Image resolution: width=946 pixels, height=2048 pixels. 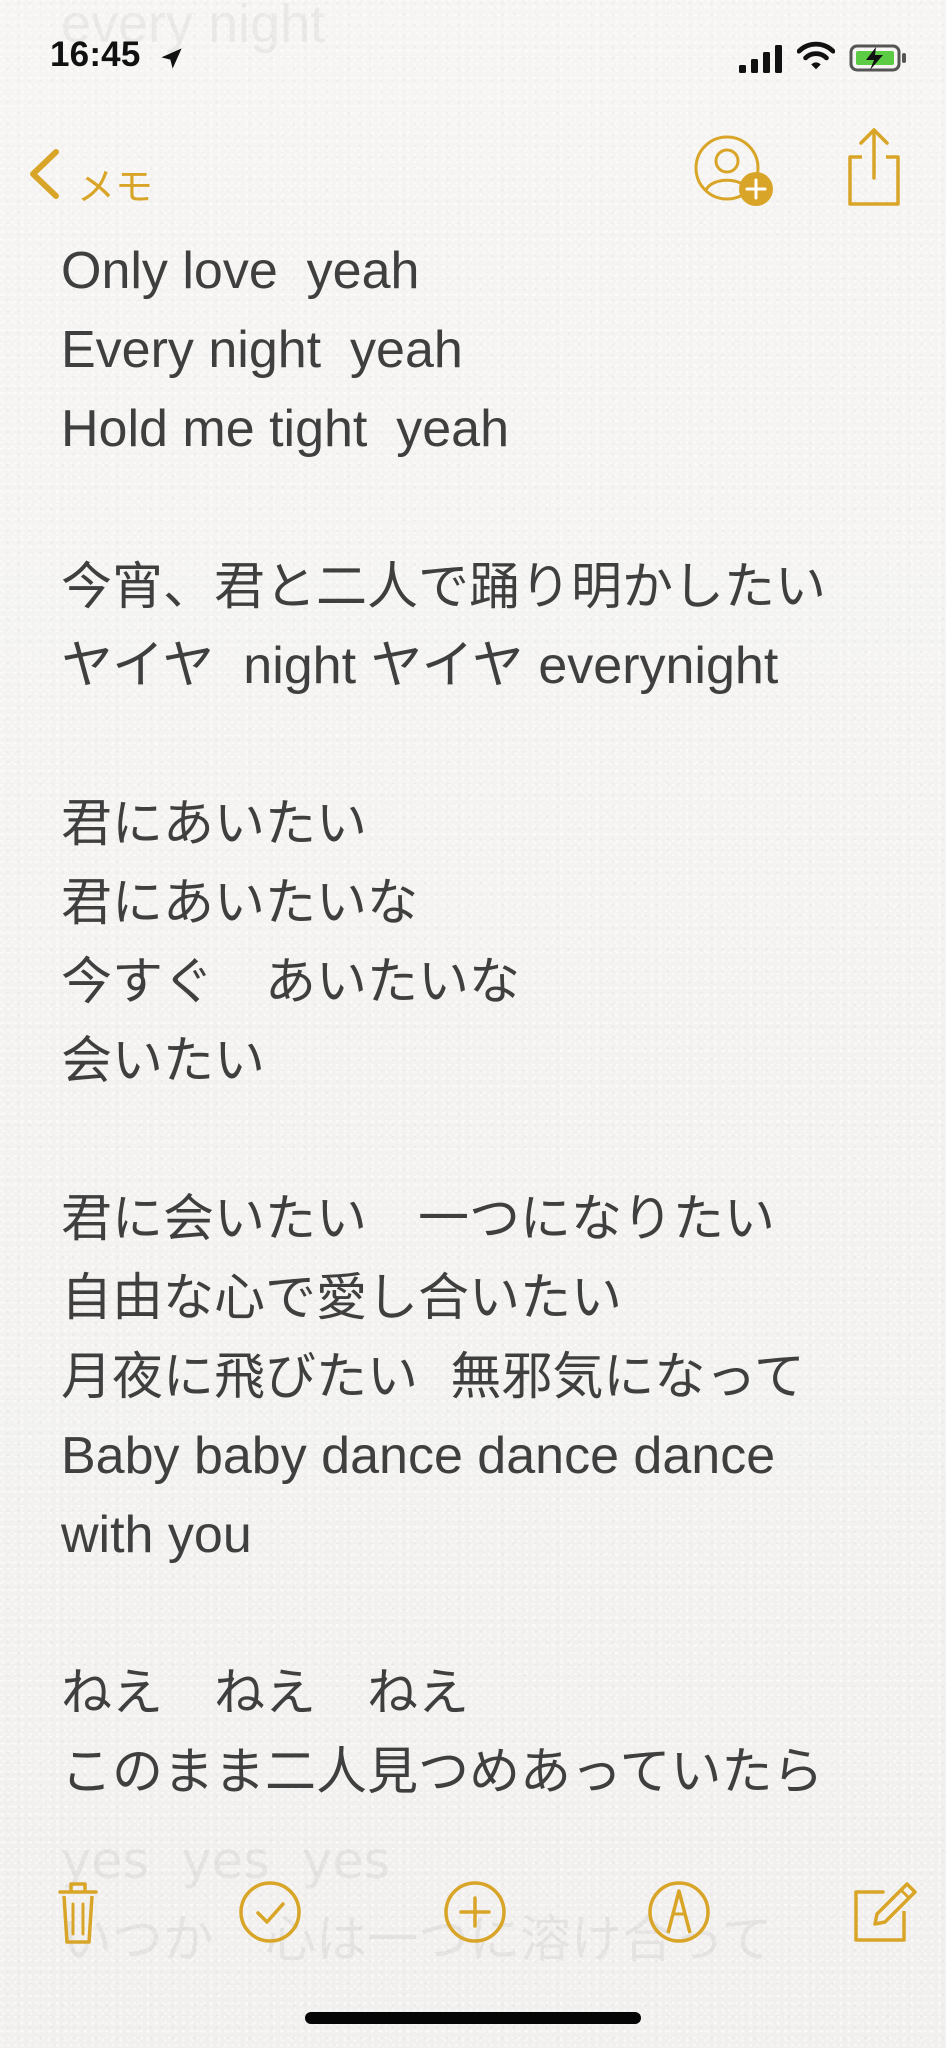 What do you see at coordinates (171, 58) in the screenshot?
I see `location-arrow-icon` at bounding box center [171, 58].